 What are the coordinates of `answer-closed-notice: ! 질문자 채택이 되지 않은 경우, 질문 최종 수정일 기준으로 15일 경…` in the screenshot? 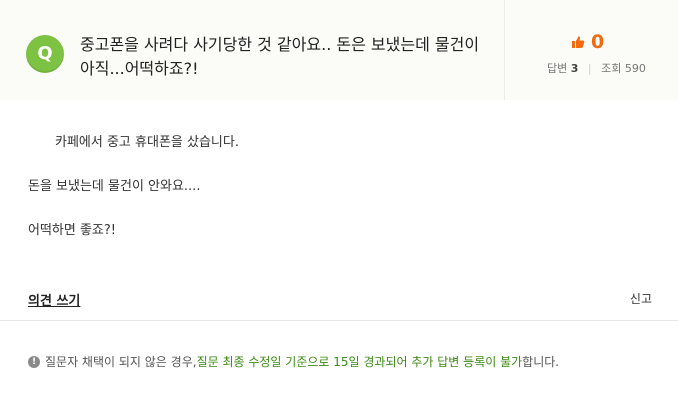 It's located at (293, 361).